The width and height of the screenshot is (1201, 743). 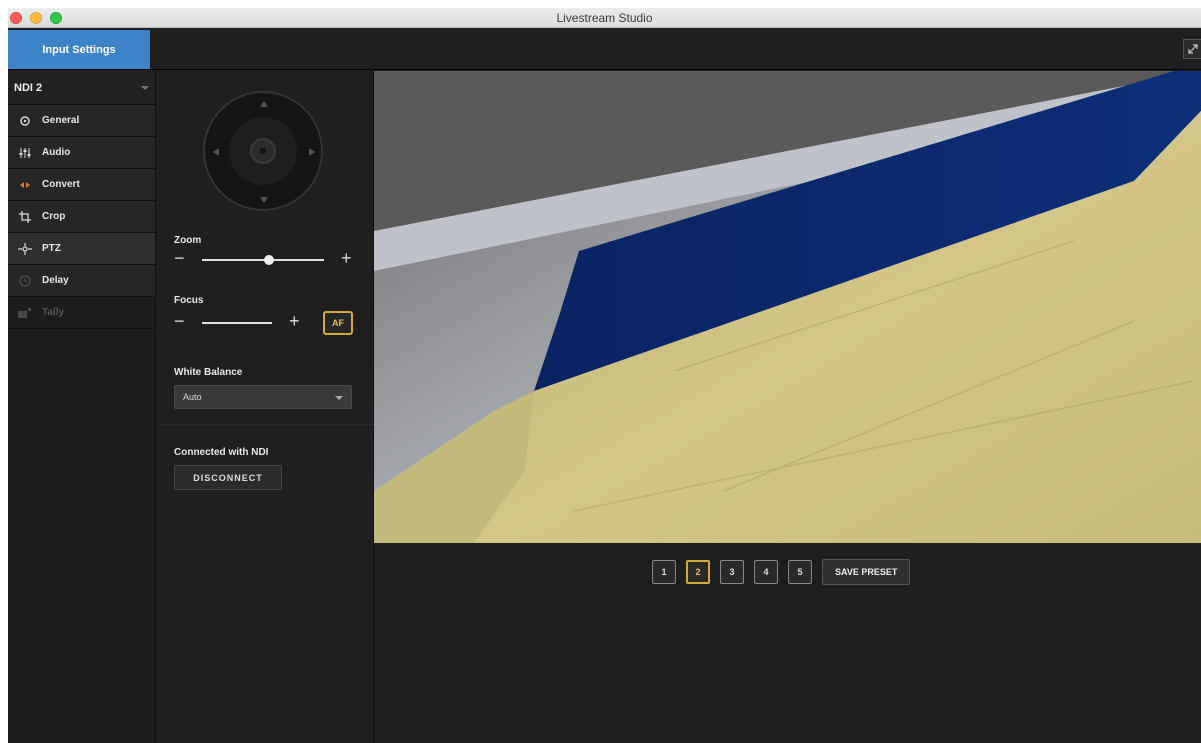 What do you see at coordinates (28, 87) in the screenshot?
I see `source-dropdown-value: NDI 2` at bounding box center [28, 87].